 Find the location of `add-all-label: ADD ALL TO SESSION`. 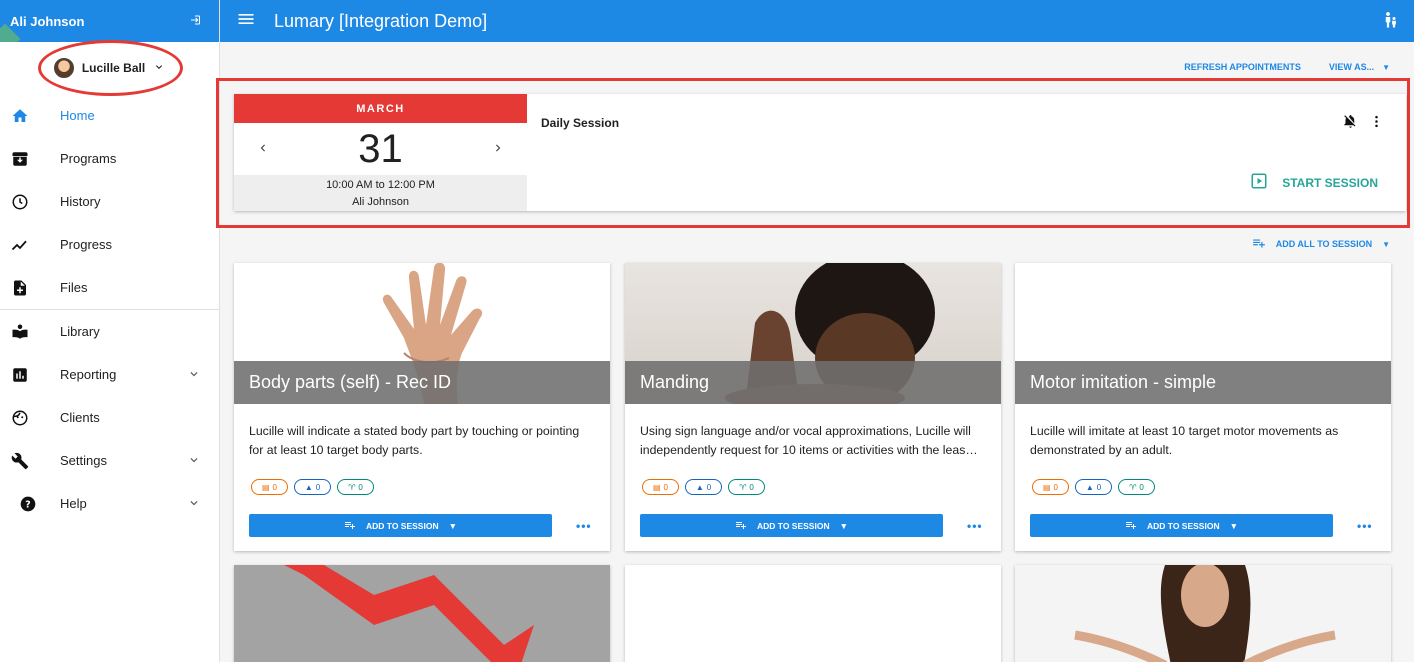

add-all-label: ADD ALL TO SESSION is located at coordinates (1324, 244).